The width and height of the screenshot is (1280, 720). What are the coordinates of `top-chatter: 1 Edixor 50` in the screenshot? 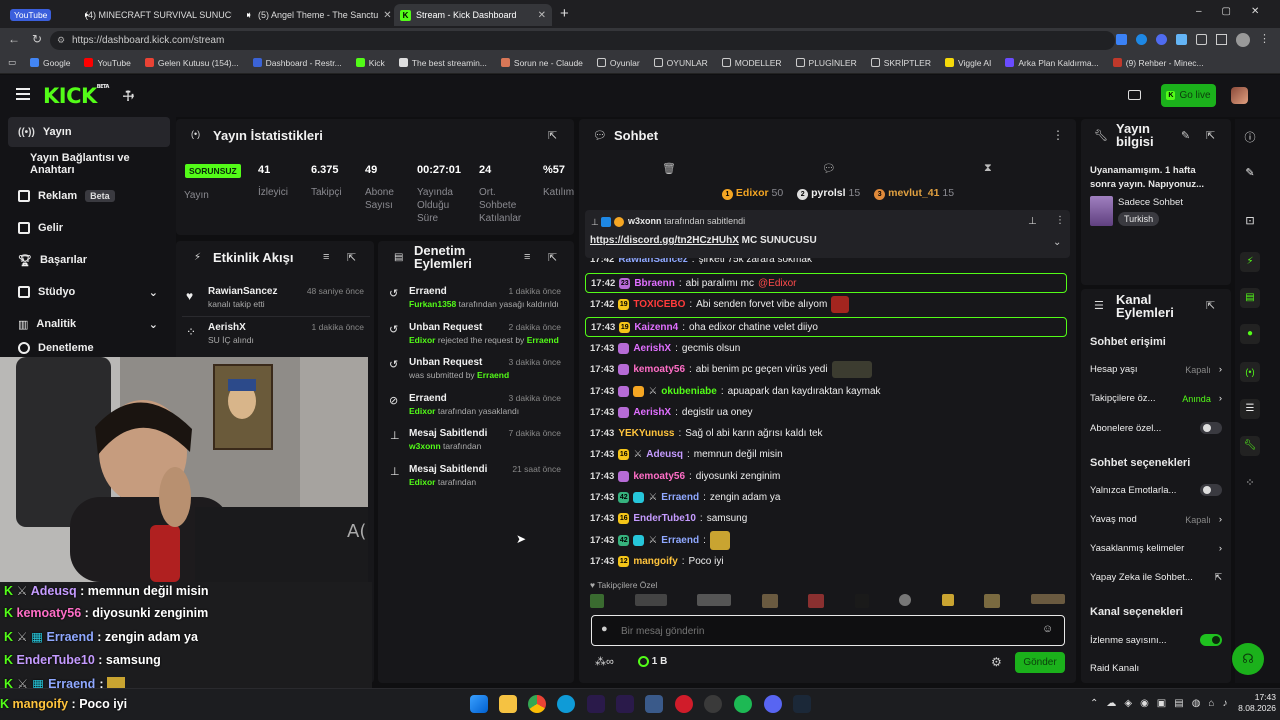 It's located at (752, 193).